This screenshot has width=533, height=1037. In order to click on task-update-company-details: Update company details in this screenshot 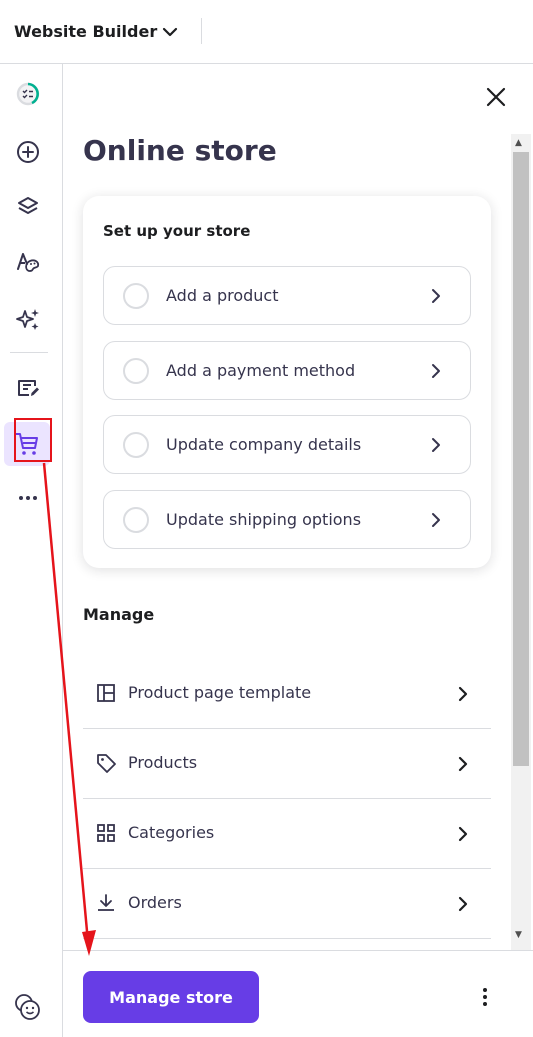, I will do `click(287, 444)`.